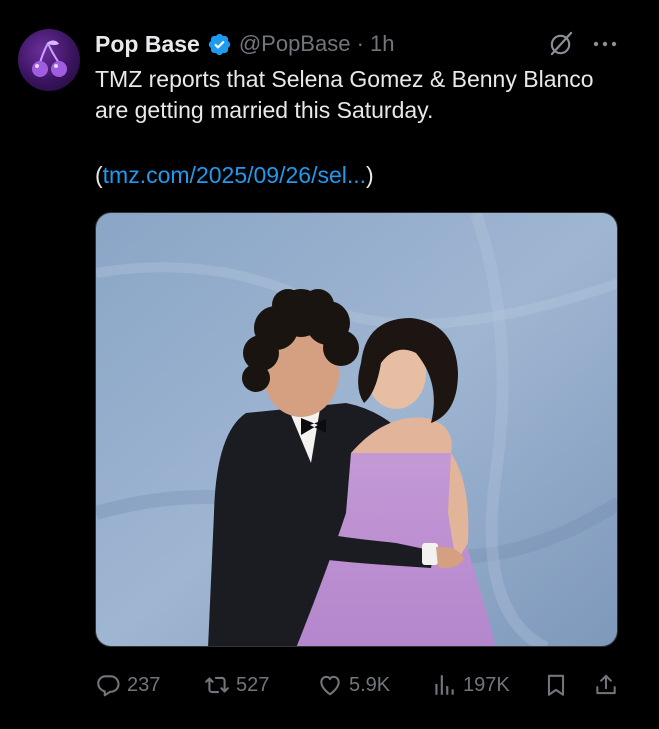 The height and width of the screenshot is (729, 659). I want to click on link-close-paren: ), so click(370, 175).